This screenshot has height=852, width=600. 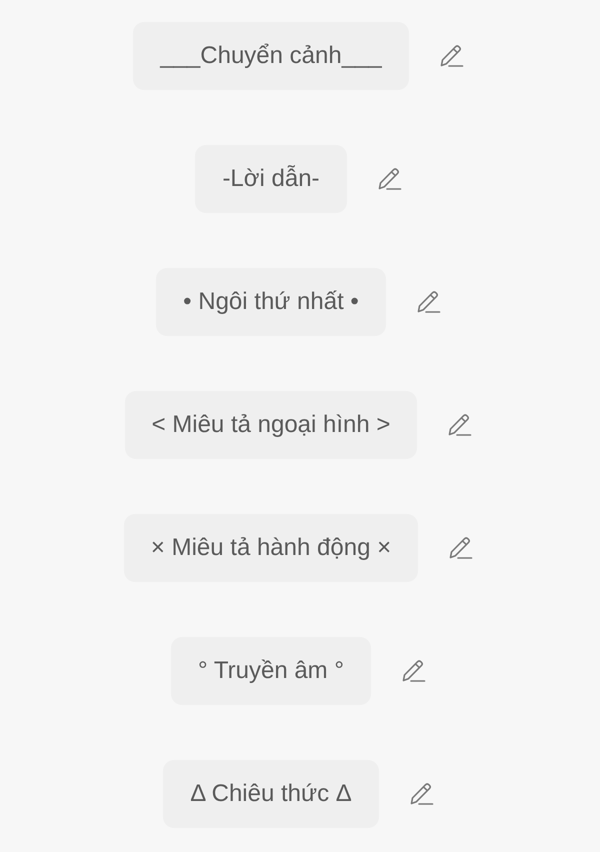 What do you see at coordinates (271, 671) in the screenshot?
I see `tag-button: ° Truyền âm °` at bounding box center [271, 671].